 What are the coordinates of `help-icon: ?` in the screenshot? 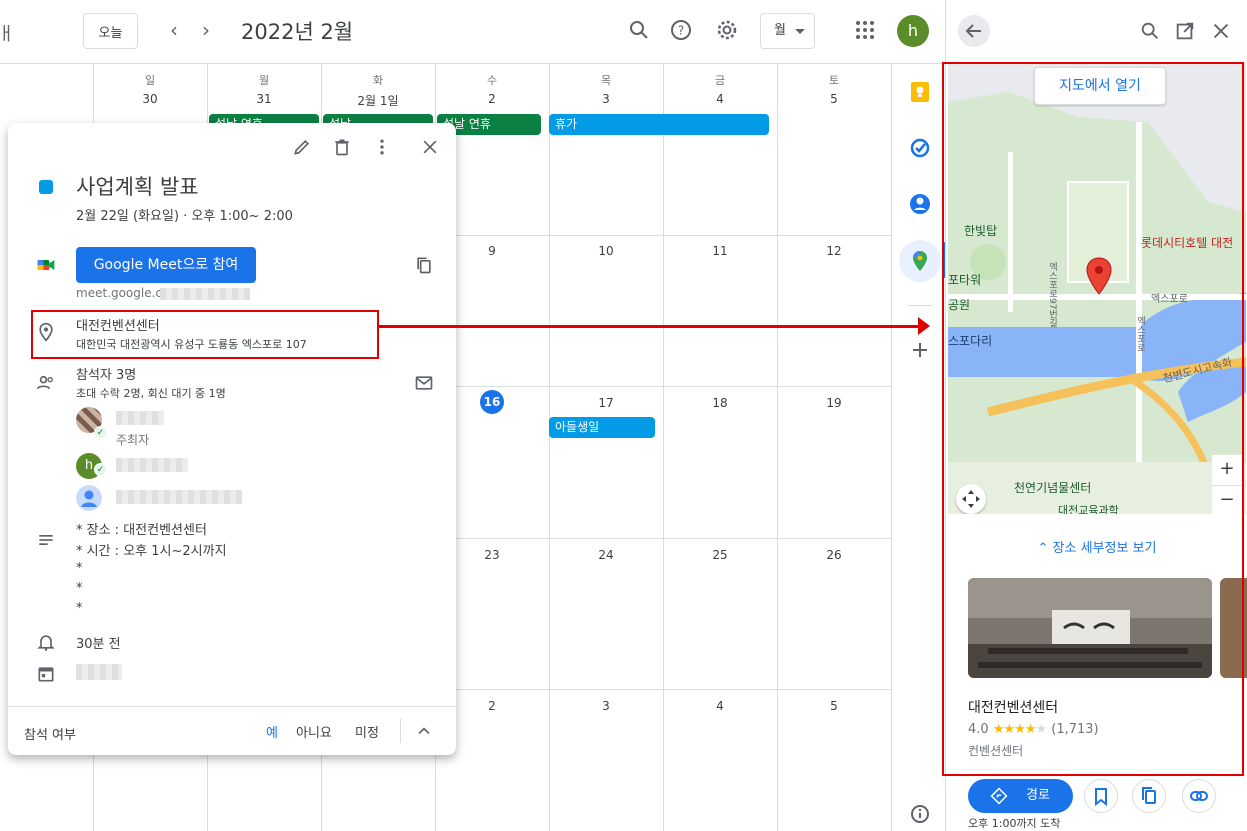 It's located at (681, 30).